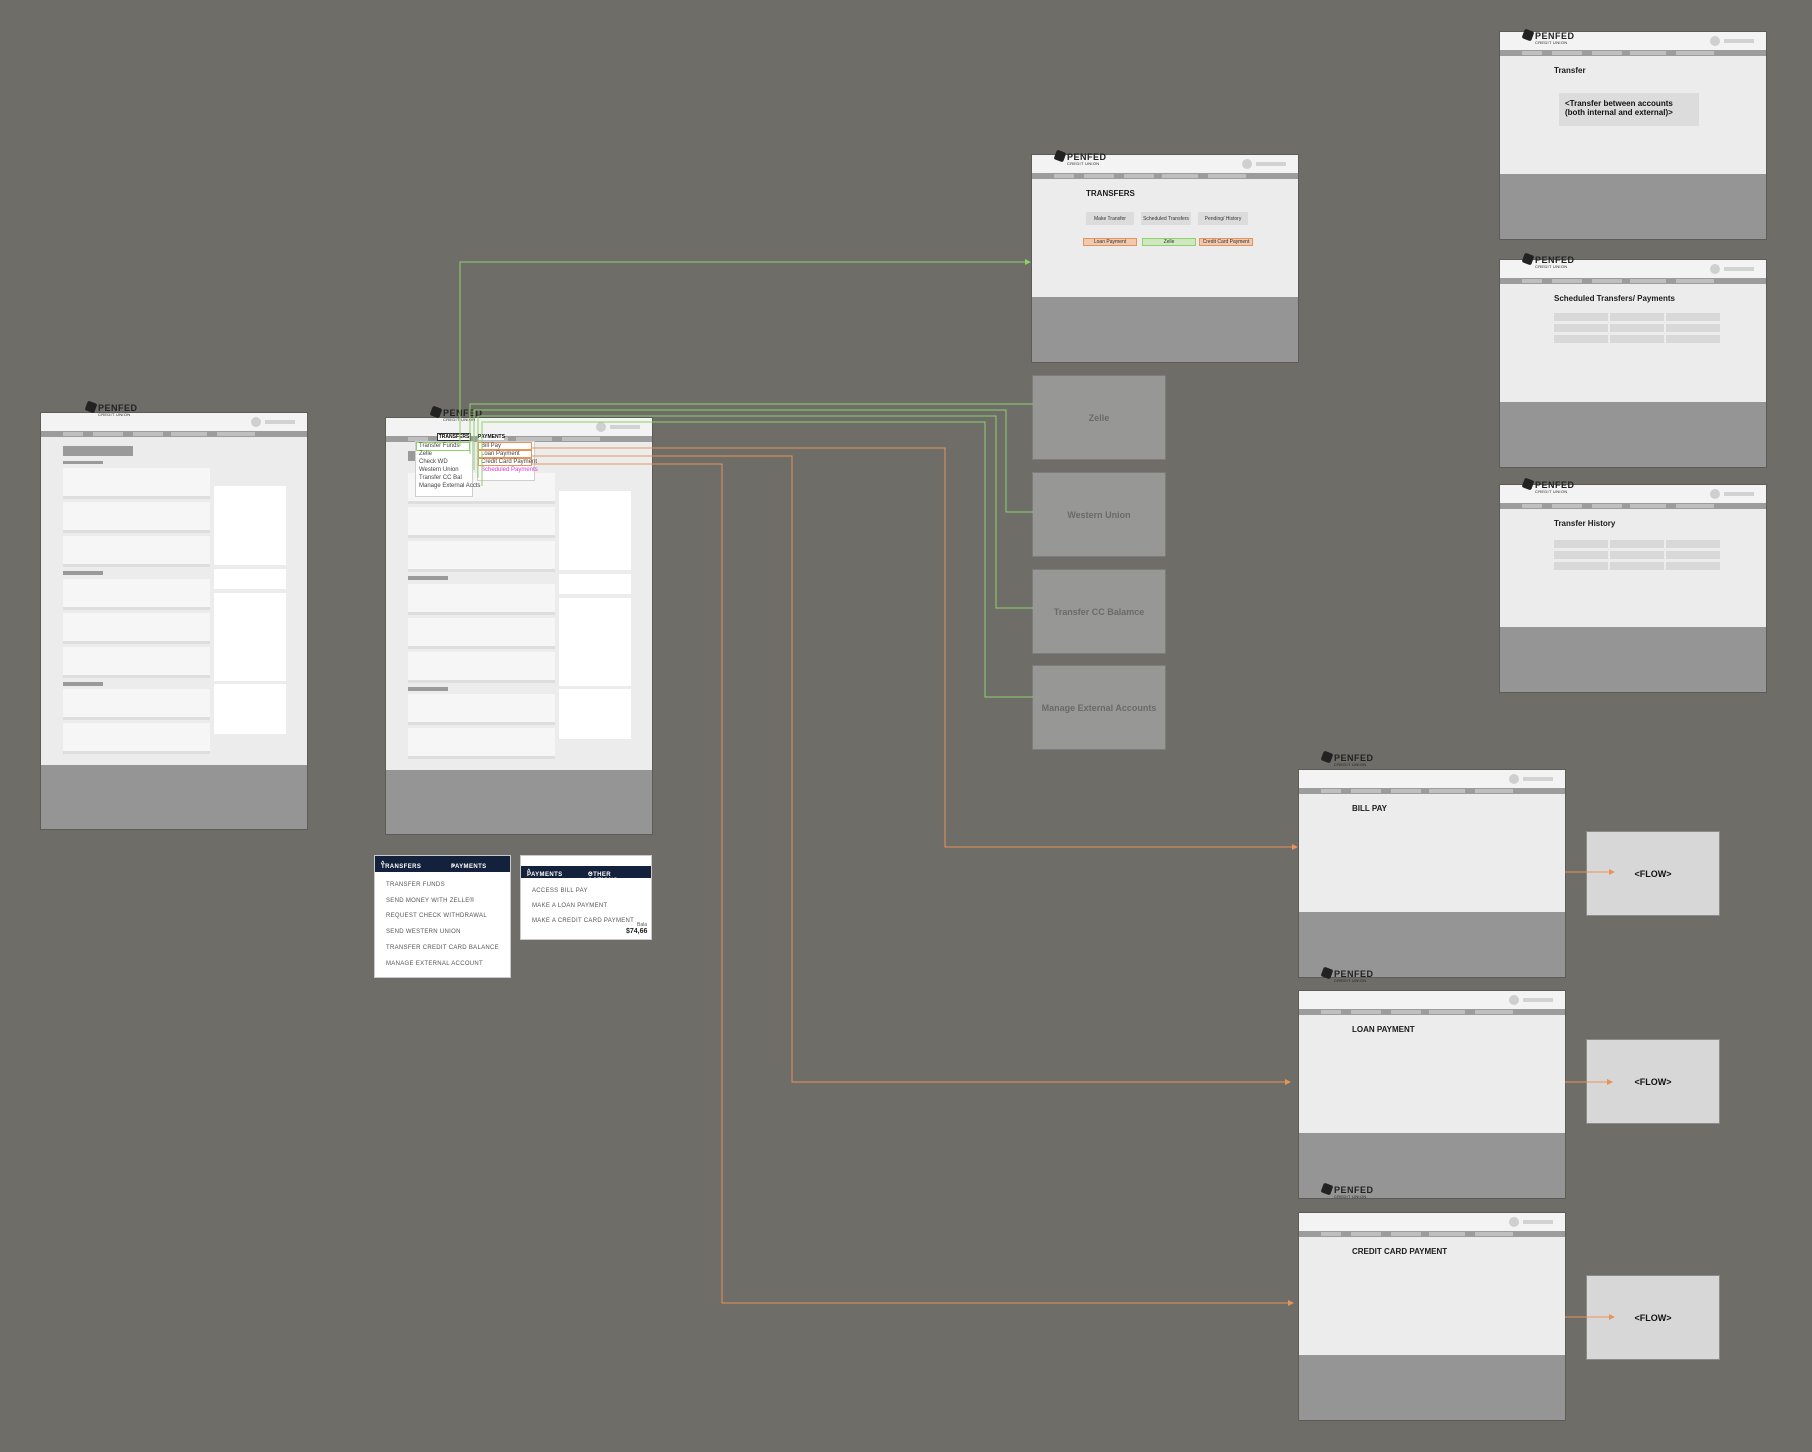  I want to click on connector-transfer-cc, so click(755, 512).